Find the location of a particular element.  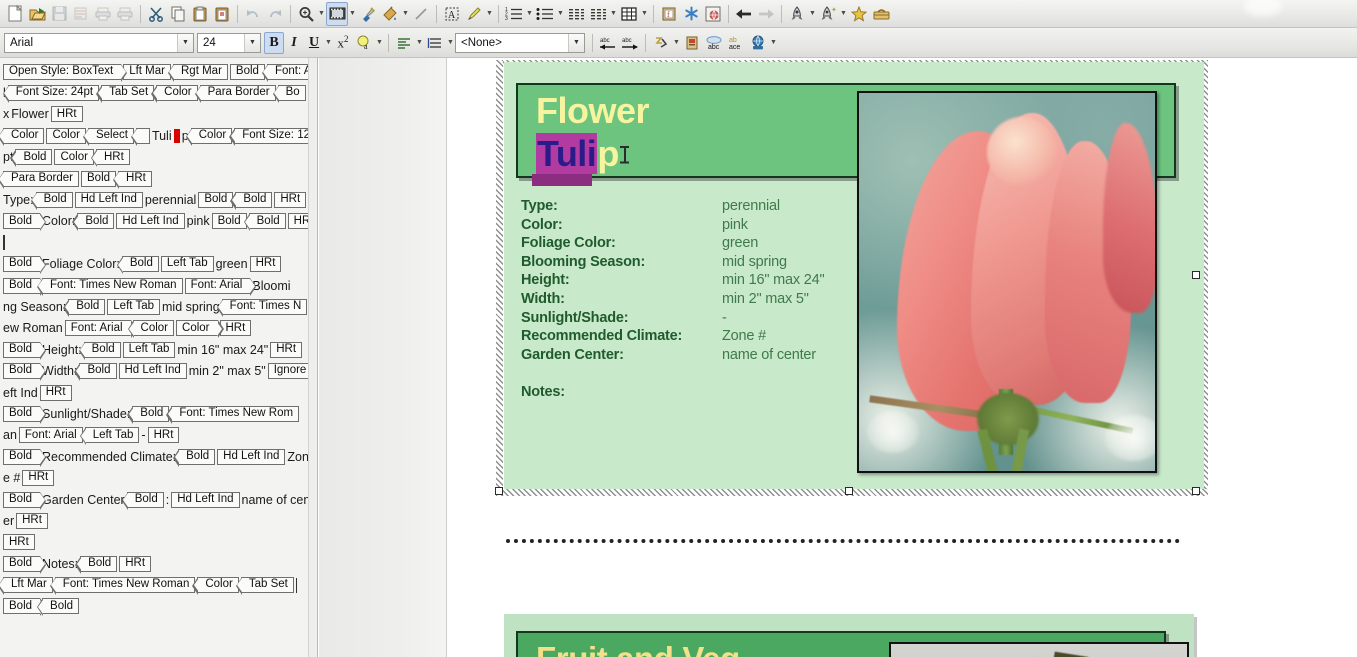

spell-check-icon: abc is located at coordinates (714, 43).